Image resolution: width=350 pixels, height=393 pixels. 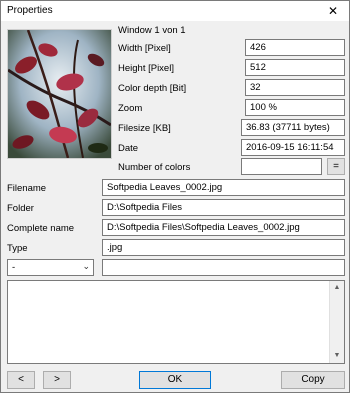 What do you see at coordinates (337, 356) in the screenshot?
I see `scroll-down-icon: ▼` at bounding box center [337, 356].